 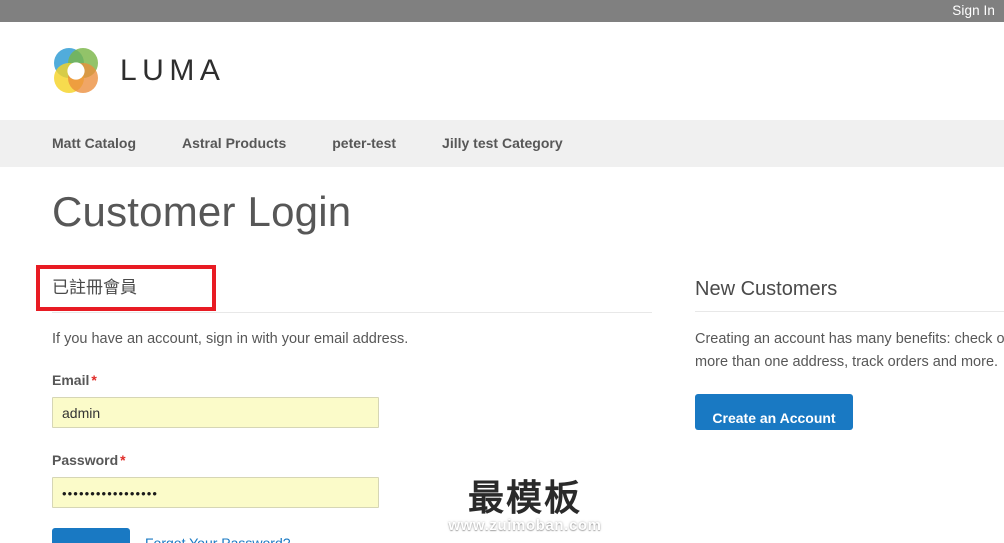 What do you see at coordinates (215, 412) in the screenshot?
I see `email-input` at bounding box center [215, 412].